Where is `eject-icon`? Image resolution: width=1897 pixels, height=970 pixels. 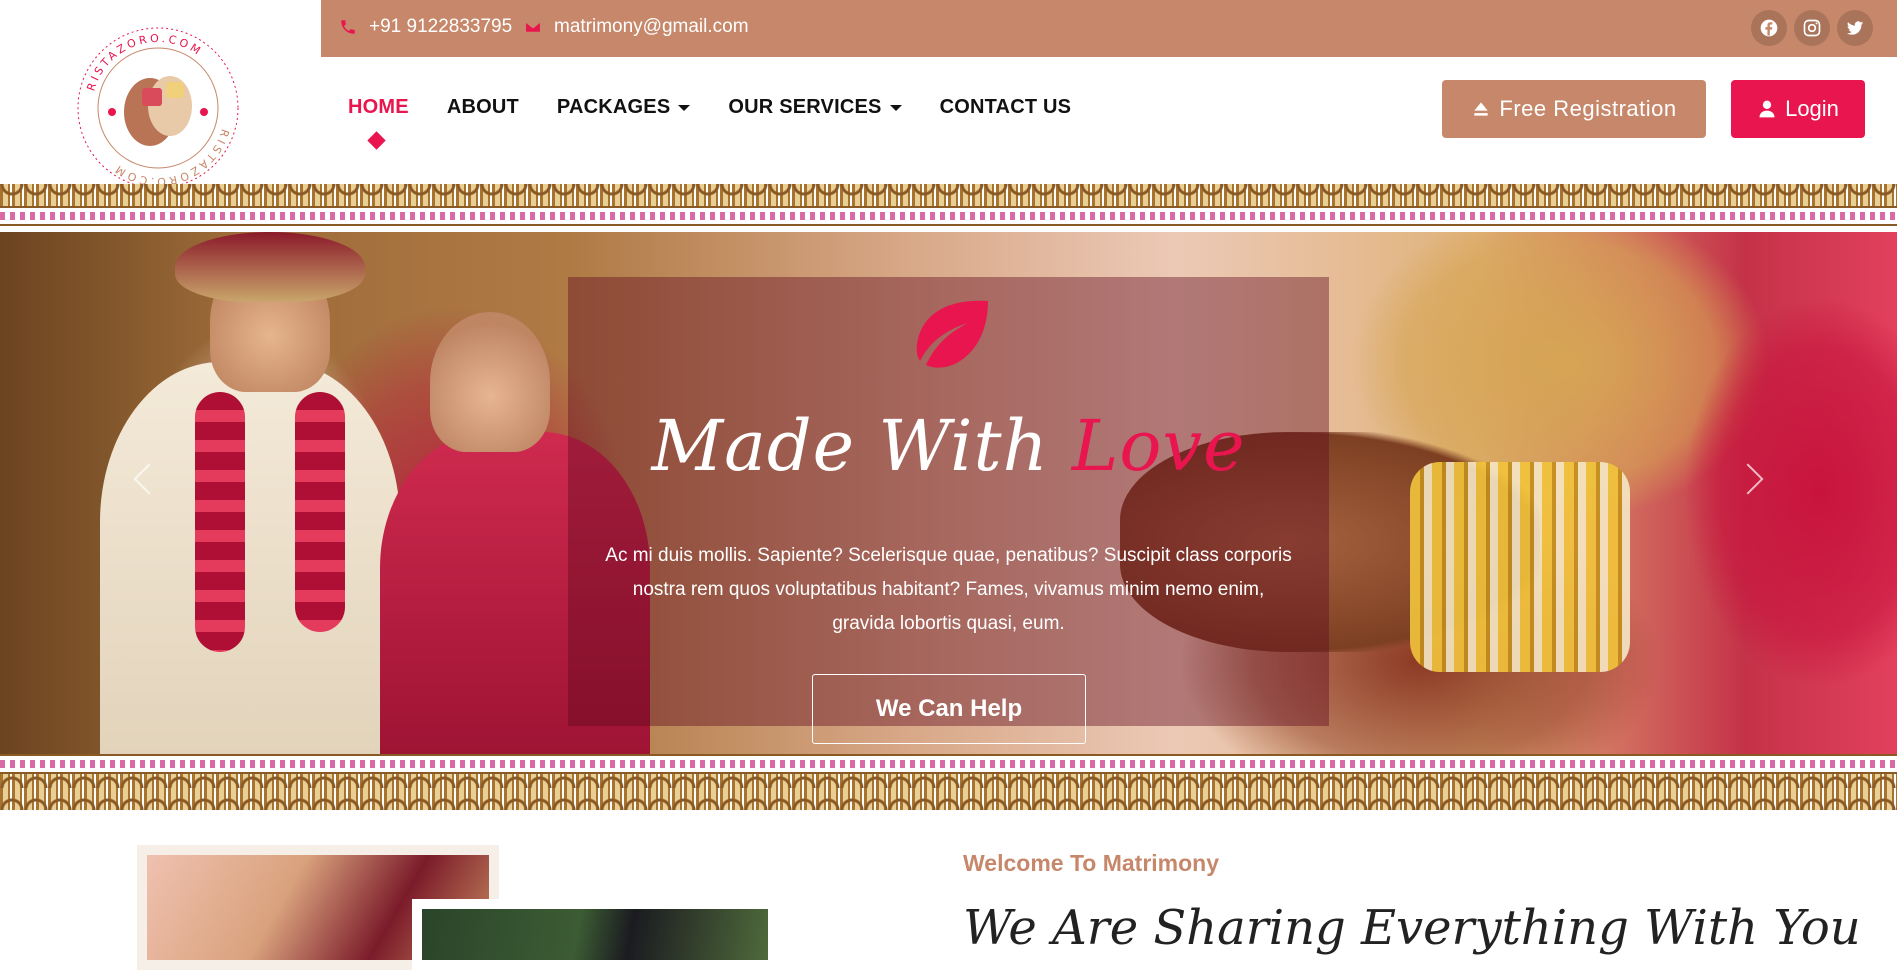 eject-icon is located at coordinates (1481, 109).